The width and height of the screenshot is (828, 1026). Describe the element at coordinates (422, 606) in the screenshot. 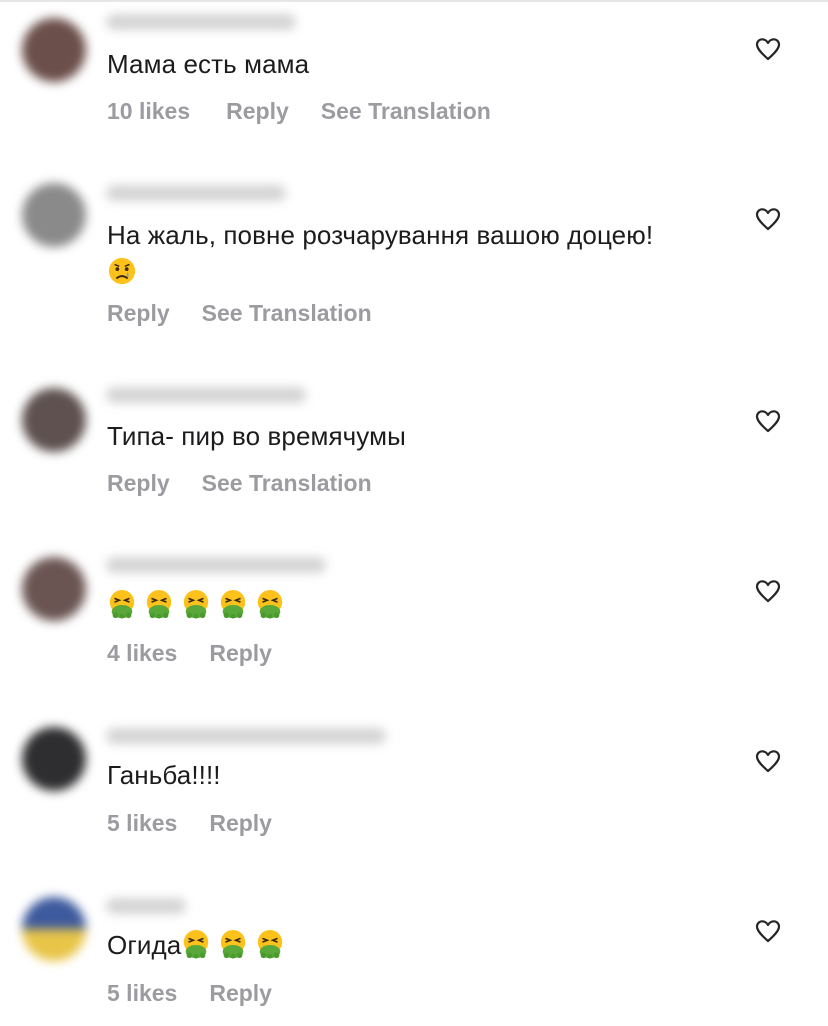

I see `comment-text` at that location.